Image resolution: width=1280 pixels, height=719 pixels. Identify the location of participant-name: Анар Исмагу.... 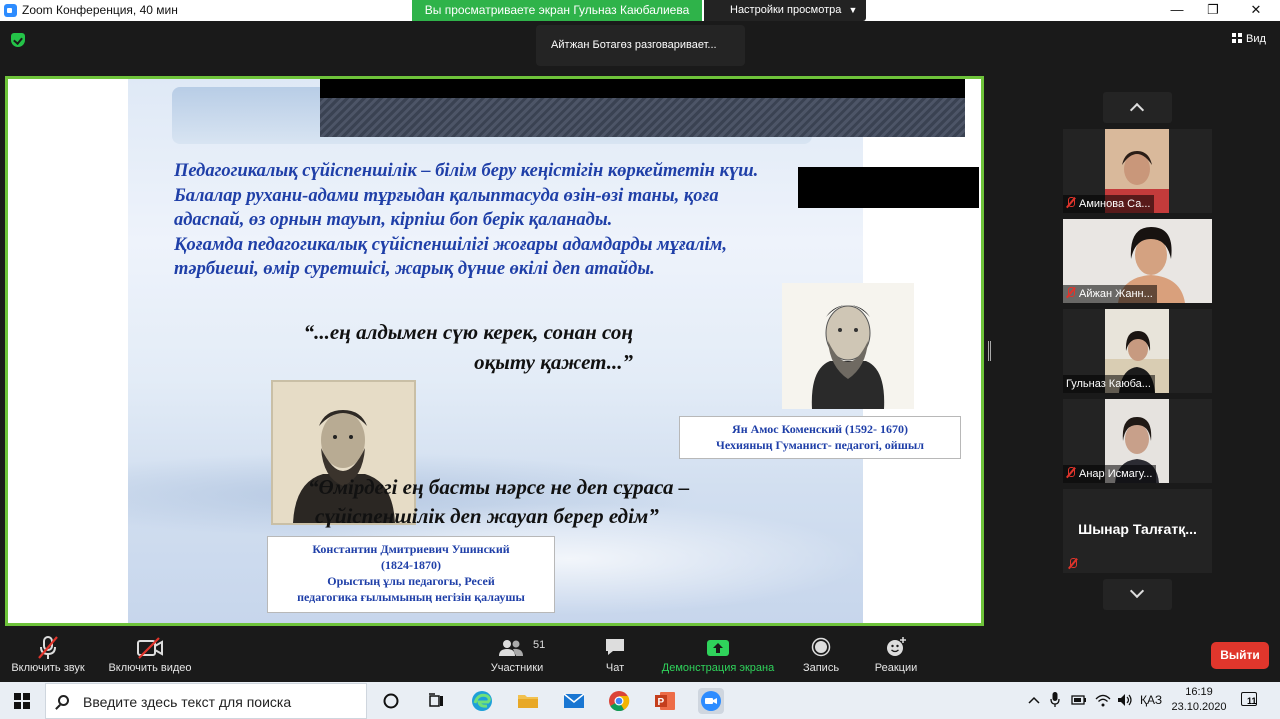
(1110, 474).